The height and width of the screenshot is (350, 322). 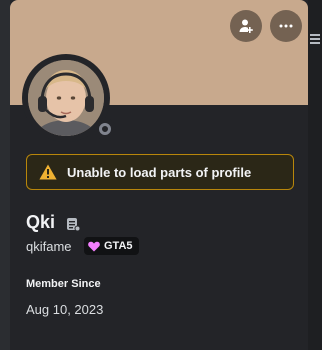 What do you see at coordinates (40, 222) in the screenshot?
I see `display-name: Qki` at bounding box center [40, 222].